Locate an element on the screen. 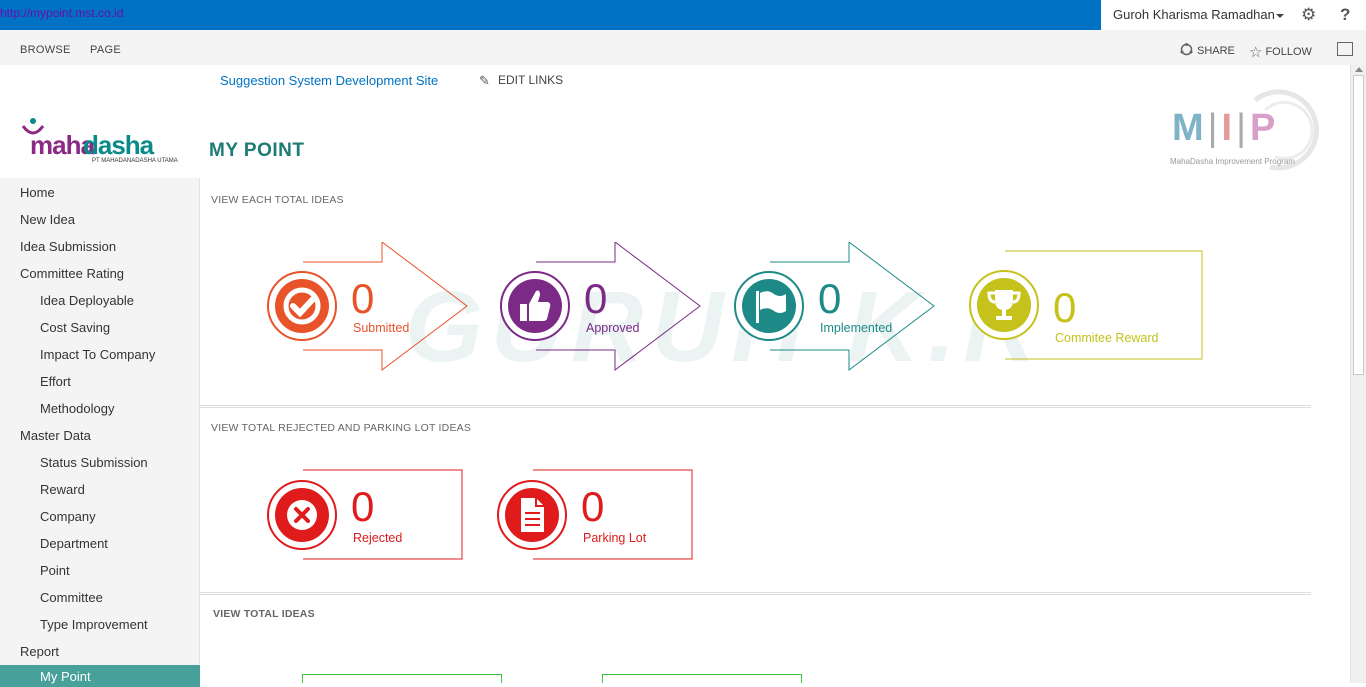  sidebar-item-cost-saving: Cost Saving is located at coordinates (75, 327).